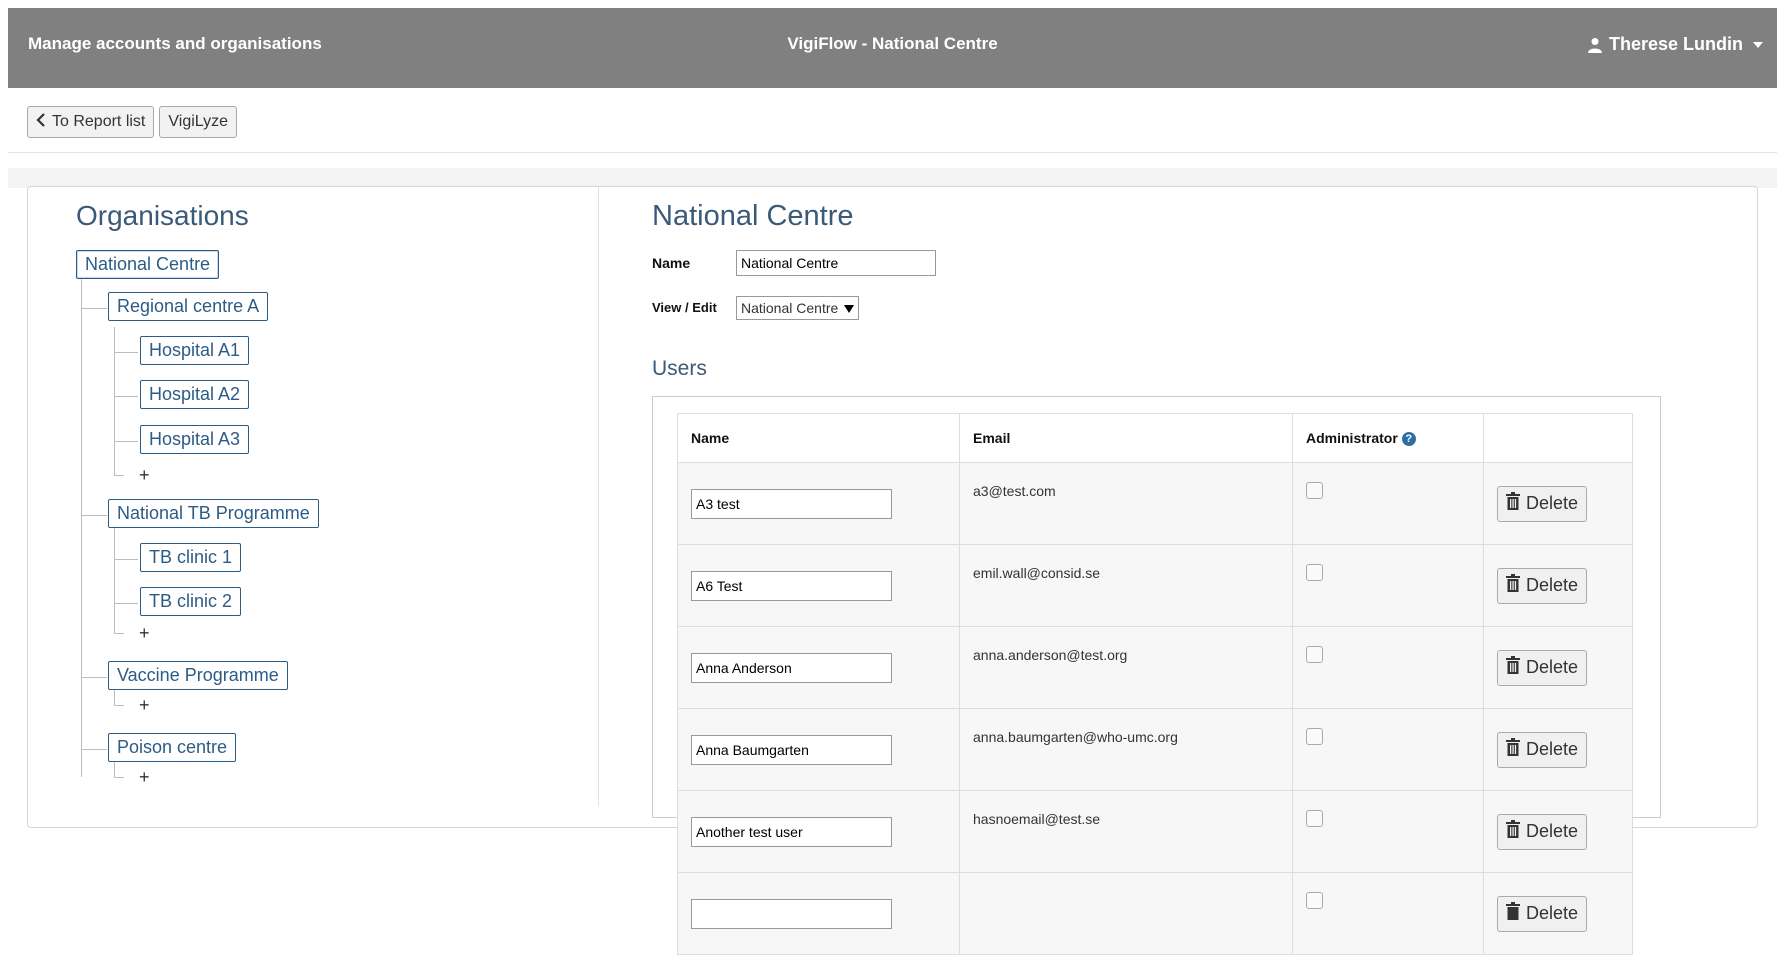  What do you see at coordinates (671, 263) in the screenshot?
I see `name-label: Name` at bounding box center [671, 263].